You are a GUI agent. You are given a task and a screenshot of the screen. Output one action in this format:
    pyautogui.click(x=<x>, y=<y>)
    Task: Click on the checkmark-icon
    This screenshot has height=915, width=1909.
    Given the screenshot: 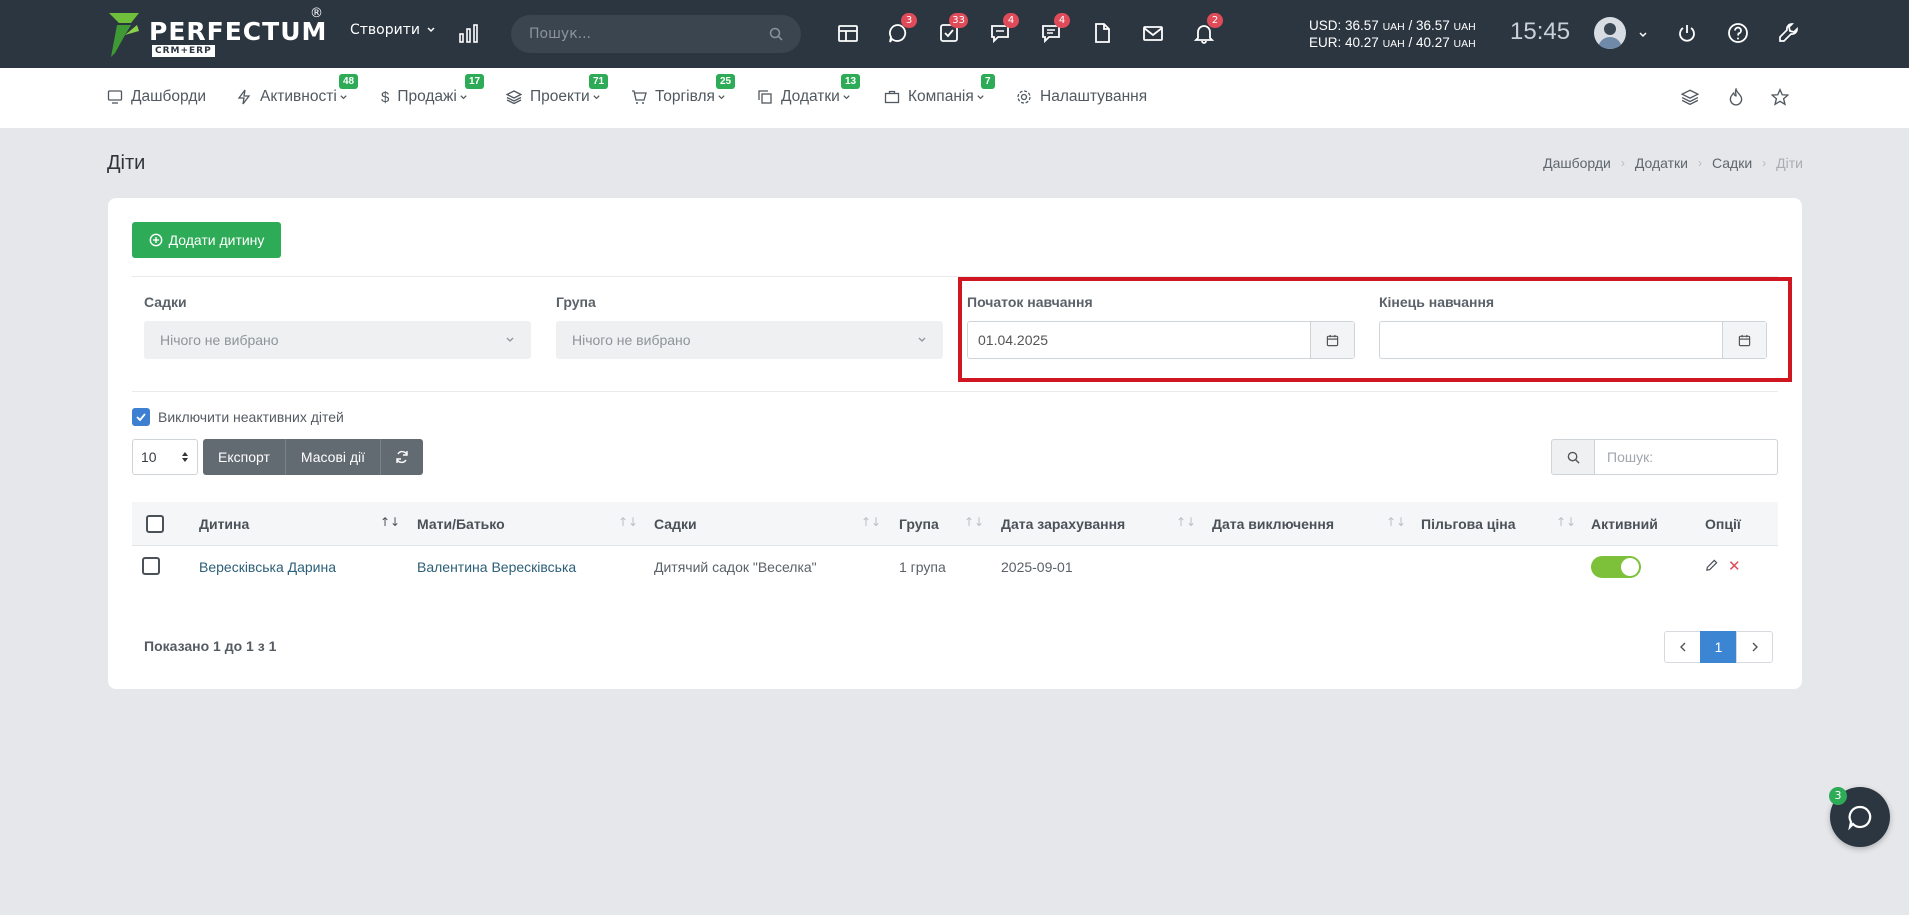 What is the action you would take?
    pyautogui.click(x=141, y=417)
    